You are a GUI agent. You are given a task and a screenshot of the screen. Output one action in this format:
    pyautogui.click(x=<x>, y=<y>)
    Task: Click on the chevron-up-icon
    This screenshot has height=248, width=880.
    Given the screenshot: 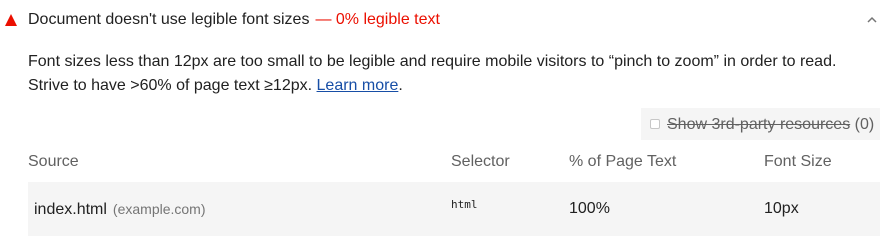 What is the action you would take?
    pyautogui.click(x=872, y=20)
    